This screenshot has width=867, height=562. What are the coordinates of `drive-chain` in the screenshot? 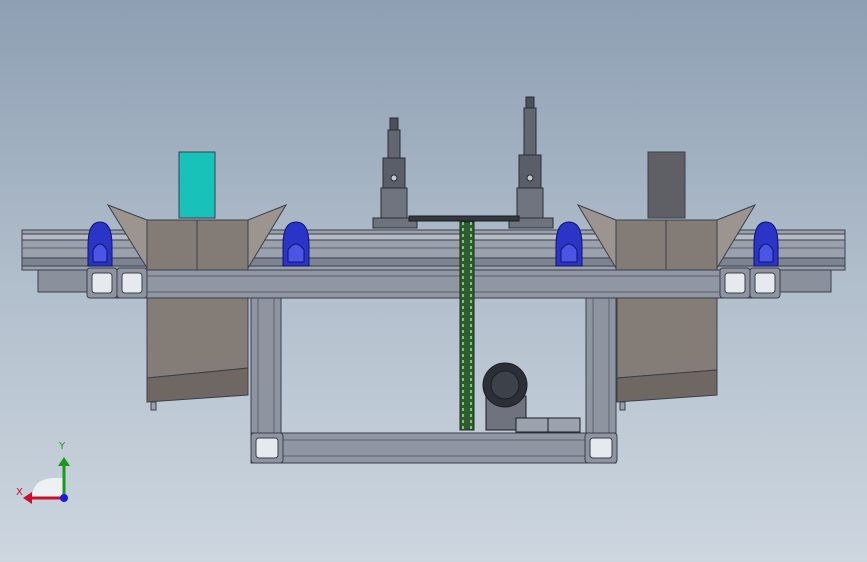 It's located at (467, 326).